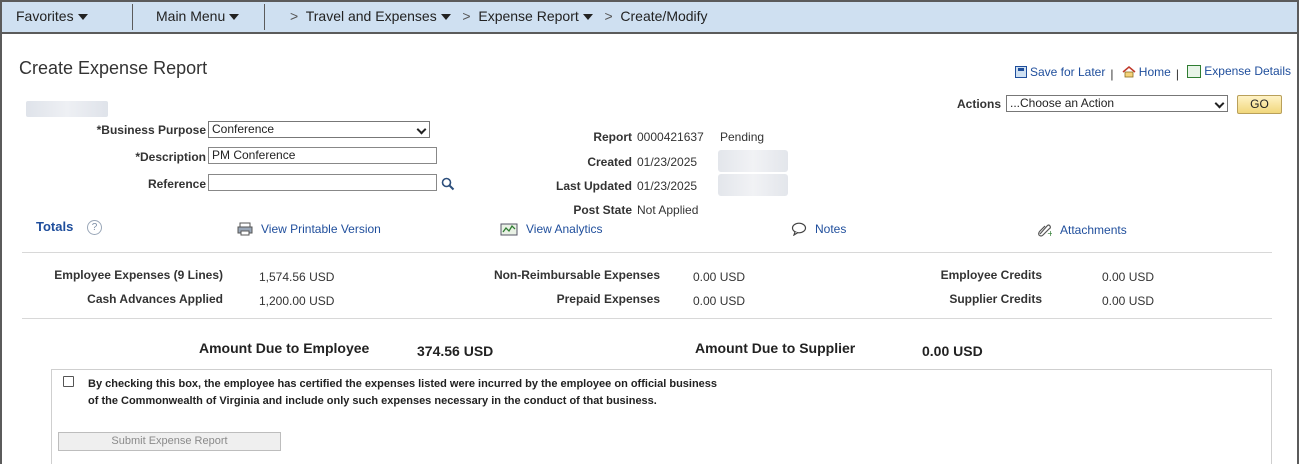 Image resolution: width=1299 pixels, height=464 pixels. I want to click on employee-credits-amount: 0.00 USD, so click(1128, 277).